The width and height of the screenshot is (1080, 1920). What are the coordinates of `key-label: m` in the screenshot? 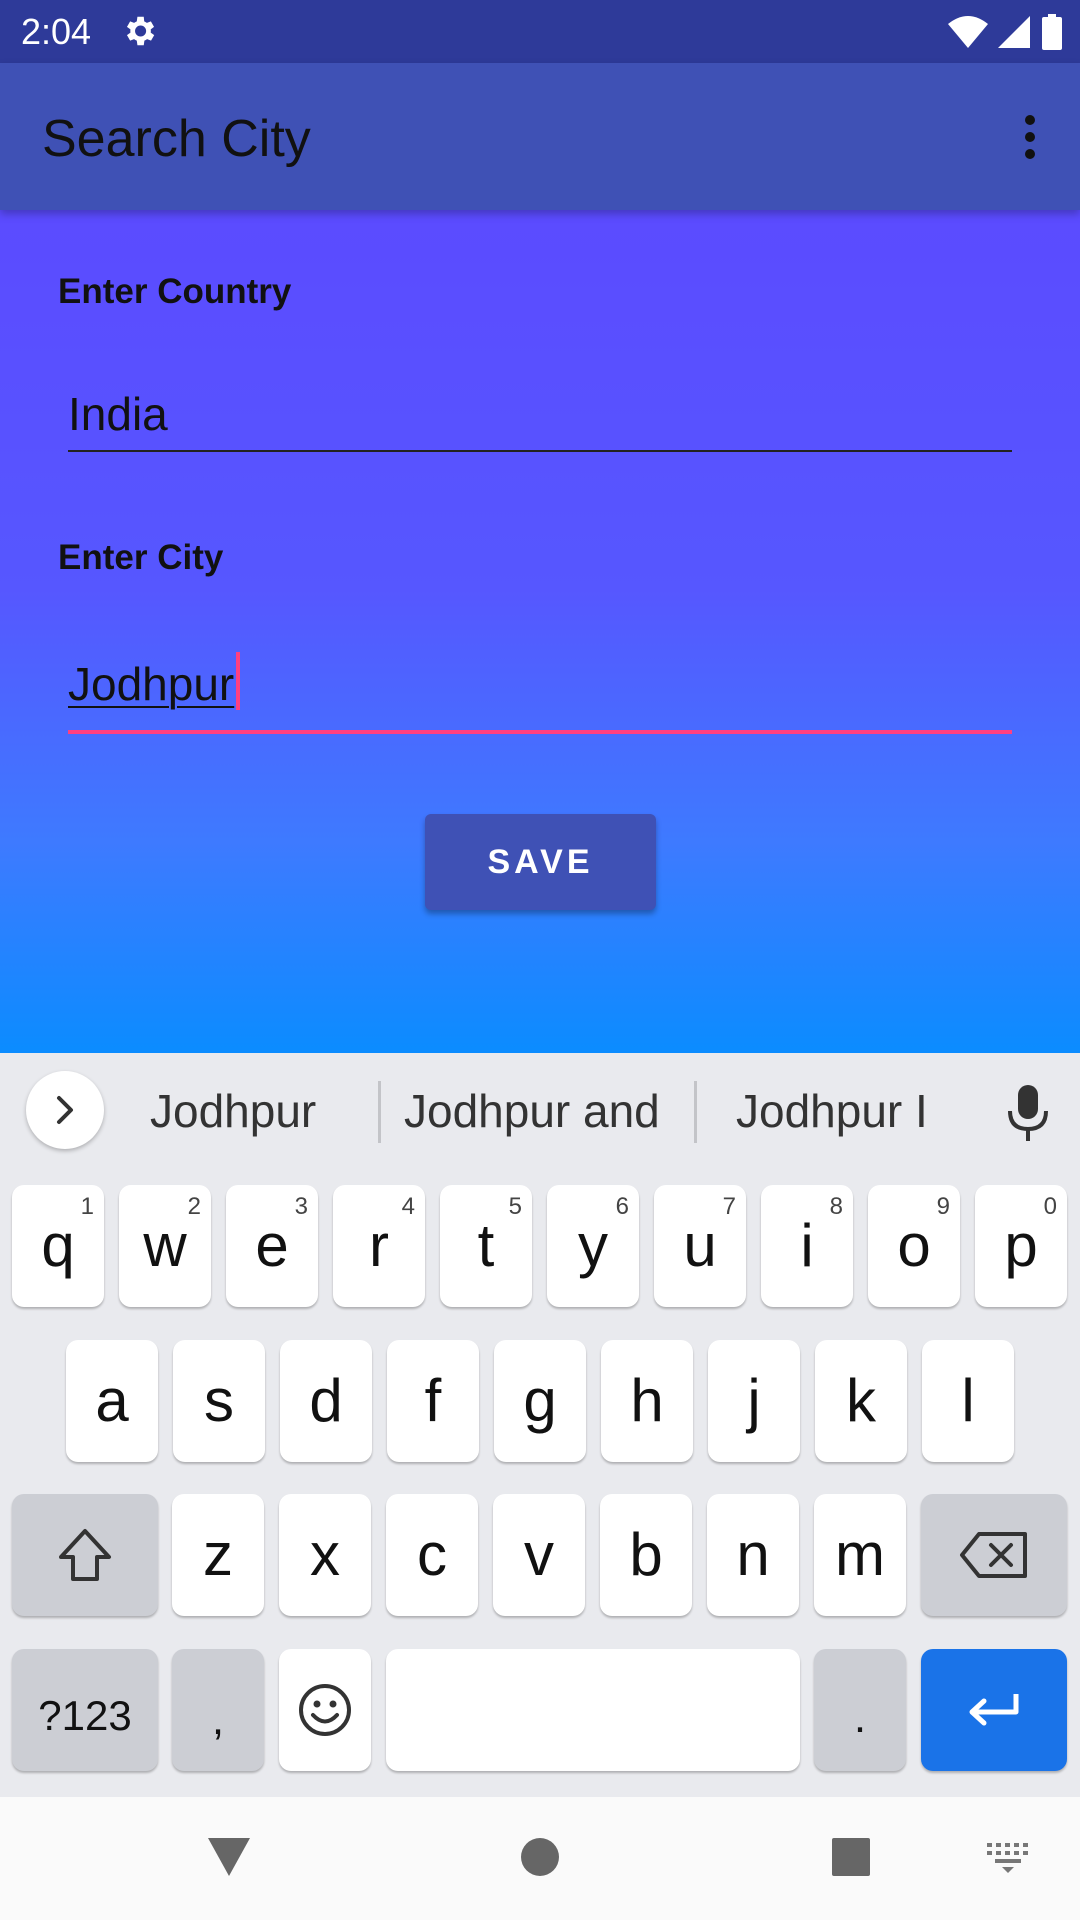 It's located at (860, 1554).